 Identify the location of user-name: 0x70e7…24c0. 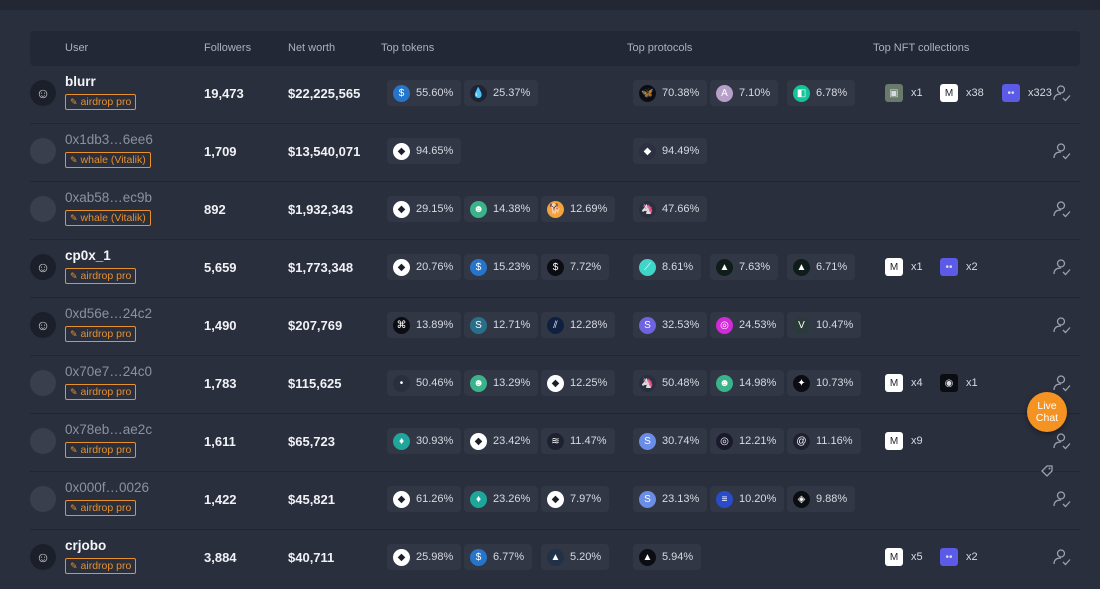
(108, 371).